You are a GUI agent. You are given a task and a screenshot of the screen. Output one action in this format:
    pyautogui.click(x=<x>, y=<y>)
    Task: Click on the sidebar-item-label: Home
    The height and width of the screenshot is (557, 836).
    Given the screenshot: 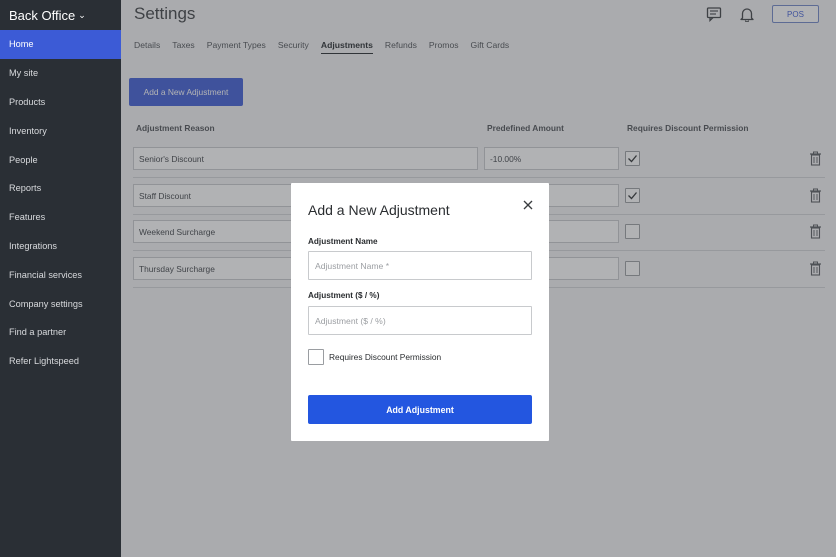 What is the action you would take?
    pyautogui.click(x=21, y=44)
    